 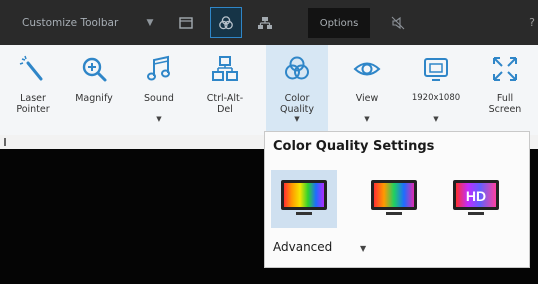 I want to click on resolution-label: 1920x1080, so click(x=436, y=98).